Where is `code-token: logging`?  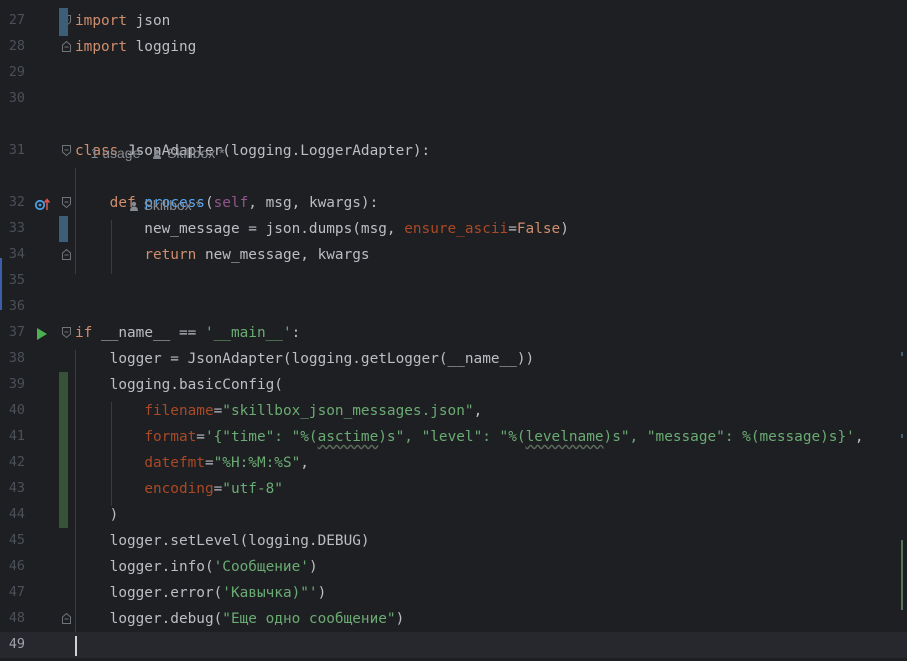 code-token: logging is located at coordinates (161, 47).